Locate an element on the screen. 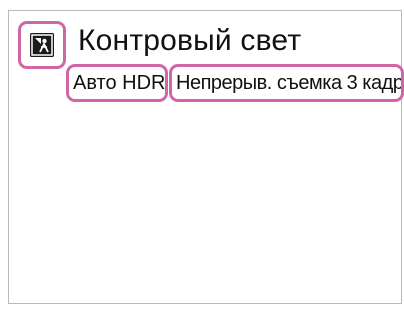 This screenshot has width=404, height=309. scene-title: Контровый свет is located at coordinates (190, 40).